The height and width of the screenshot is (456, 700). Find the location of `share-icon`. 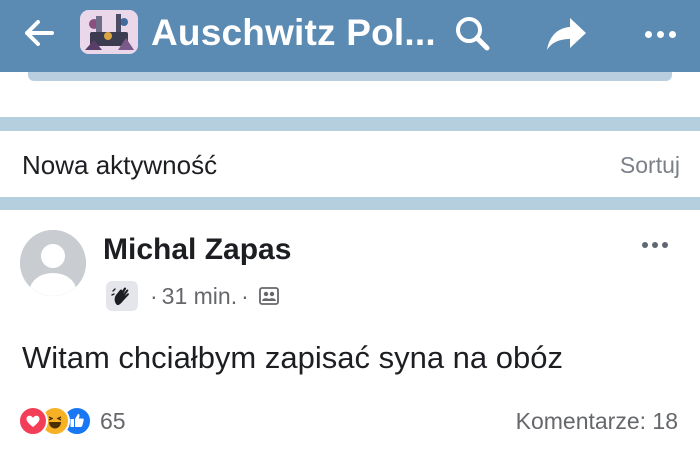

share-icon is located at coordinates (566, 34).